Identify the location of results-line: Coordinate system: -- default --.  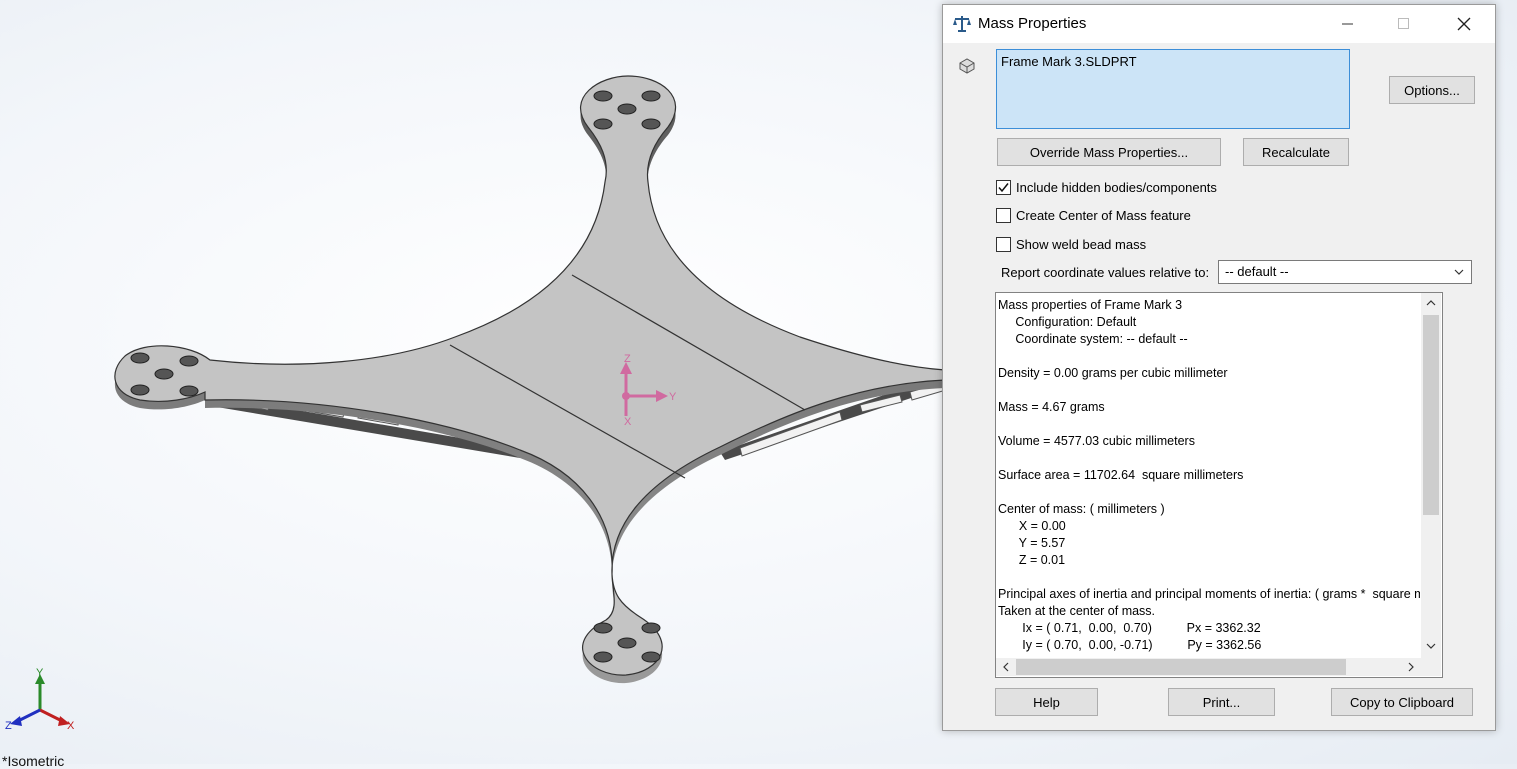
(1093, 339).